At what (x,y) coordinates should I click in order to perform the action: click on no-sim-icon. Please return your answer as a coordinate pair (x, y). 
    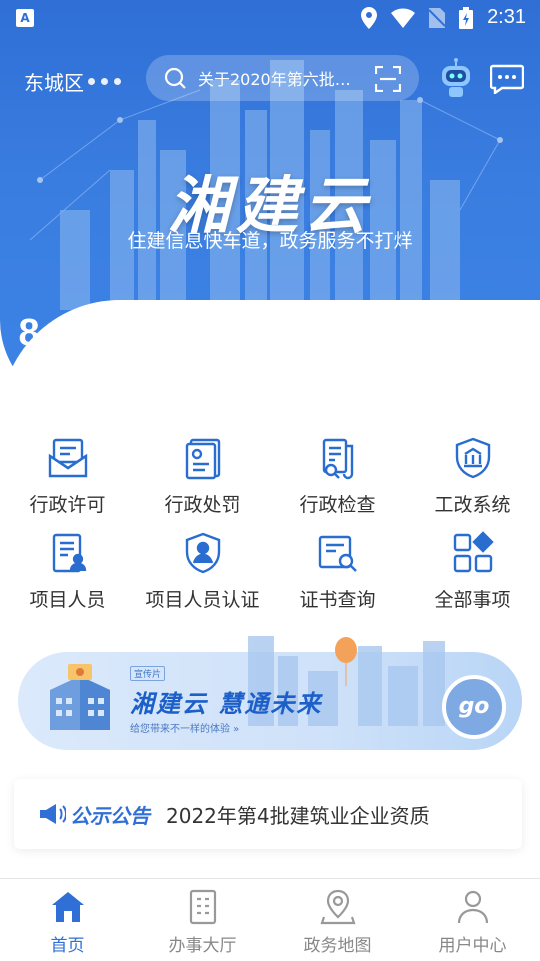
    Looking at the image, I should click on (437, 17).